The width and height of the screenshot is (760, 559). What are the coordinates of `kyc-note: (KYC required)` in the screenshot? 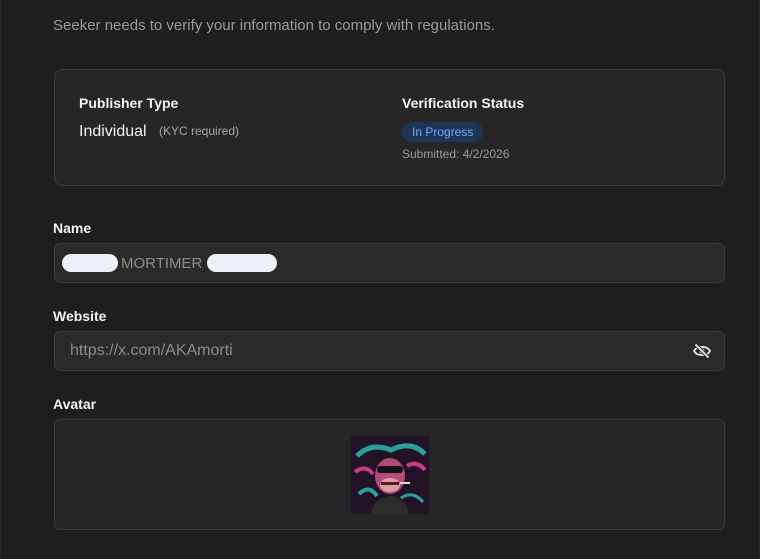 It's located at (199, 131).